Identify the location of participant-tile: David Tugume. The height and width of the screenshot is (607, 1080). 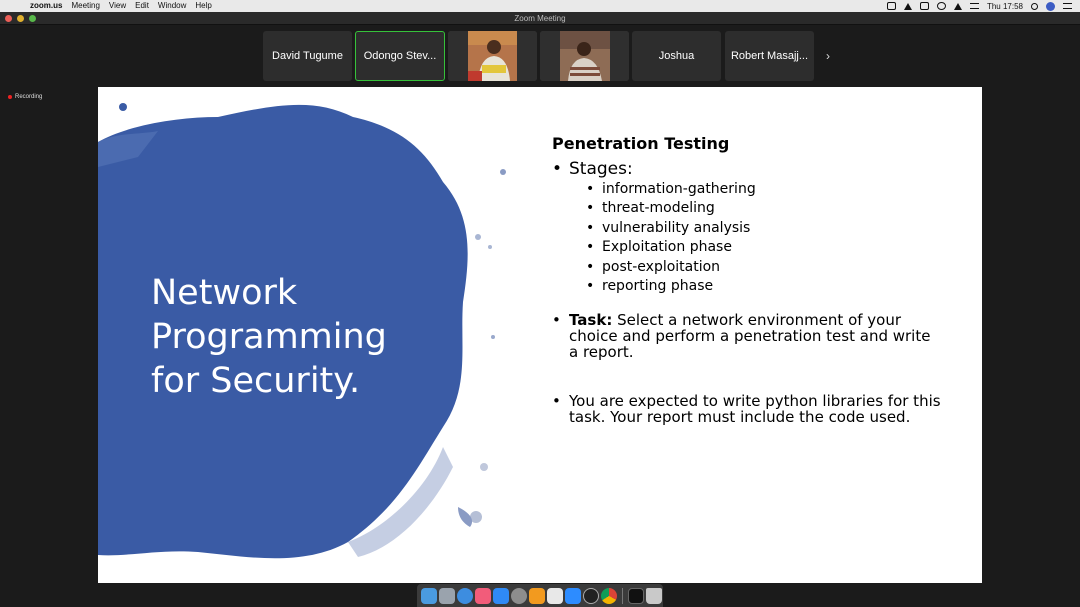
(307, 56).